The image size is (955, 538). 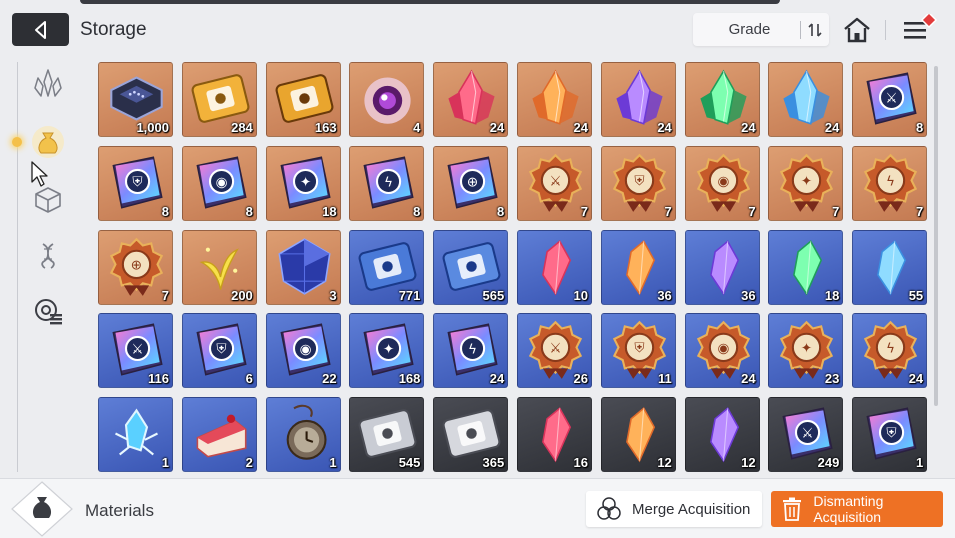 What do you see at coordinates (674, 509) in the screenshot?
I see `merge-acquisition-button: Merge Acquisition` at bounding box center [674, 509].